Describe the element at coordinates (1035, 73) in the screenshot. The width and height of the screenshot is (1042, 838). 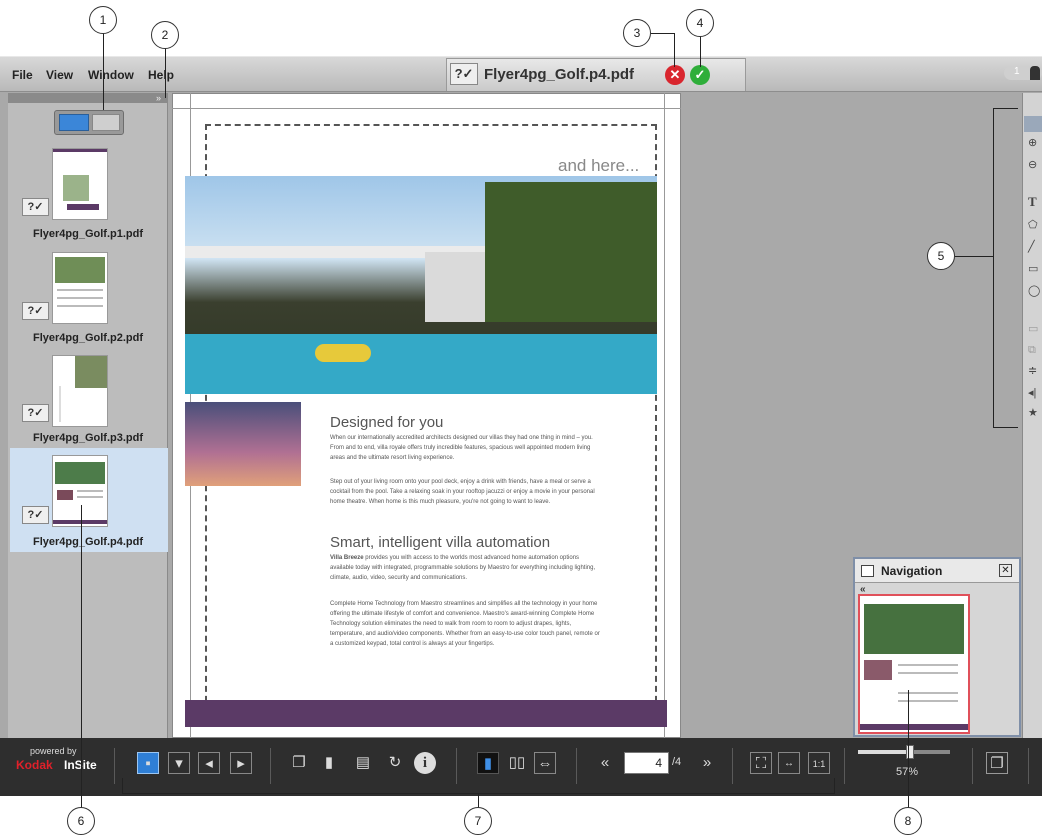
I see `user-icon` at that location.